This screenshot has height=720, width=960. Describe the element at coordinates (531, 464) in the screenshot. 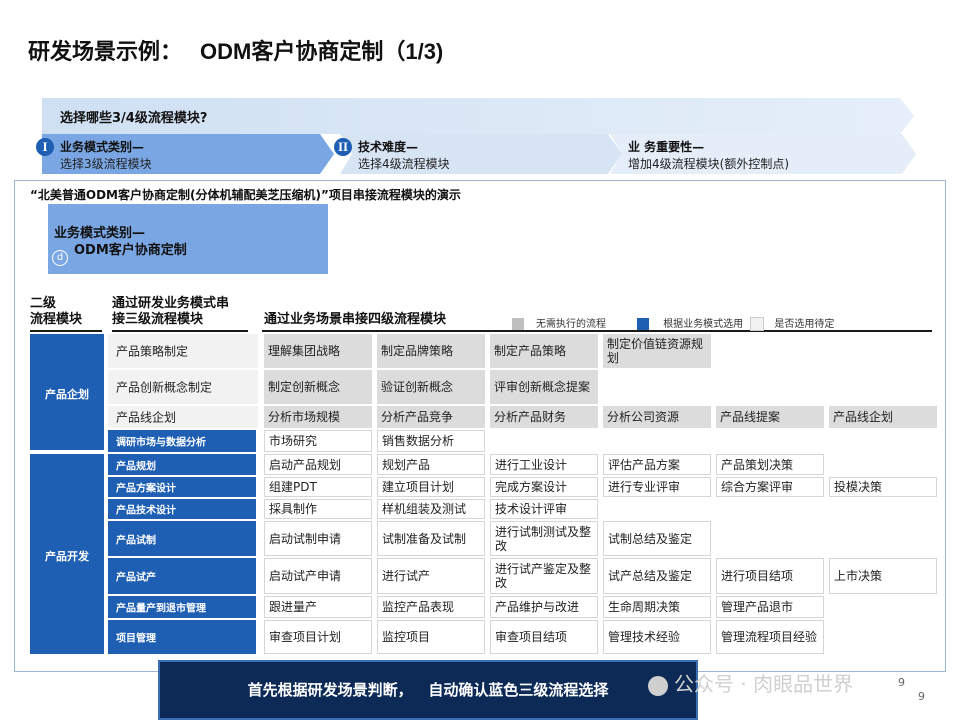

I see `level4-label: 进行工业设计` at that location.